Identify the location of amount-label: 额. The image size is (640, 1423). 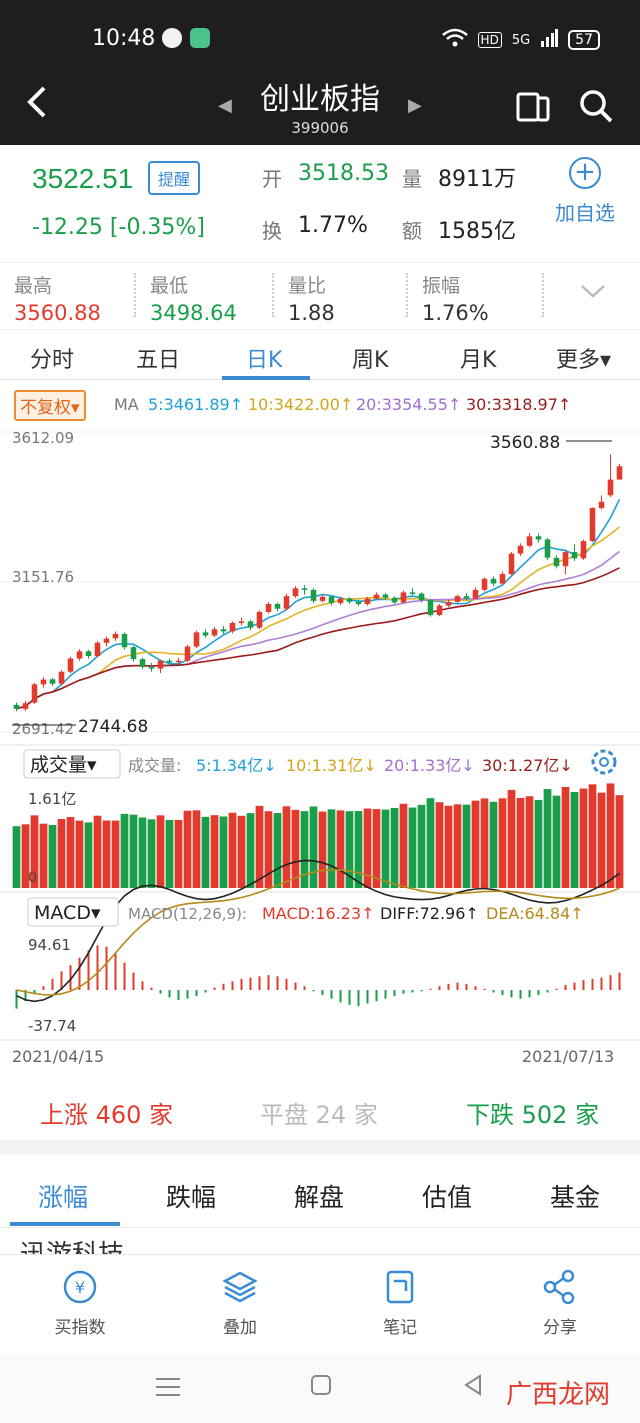
(412, 231).